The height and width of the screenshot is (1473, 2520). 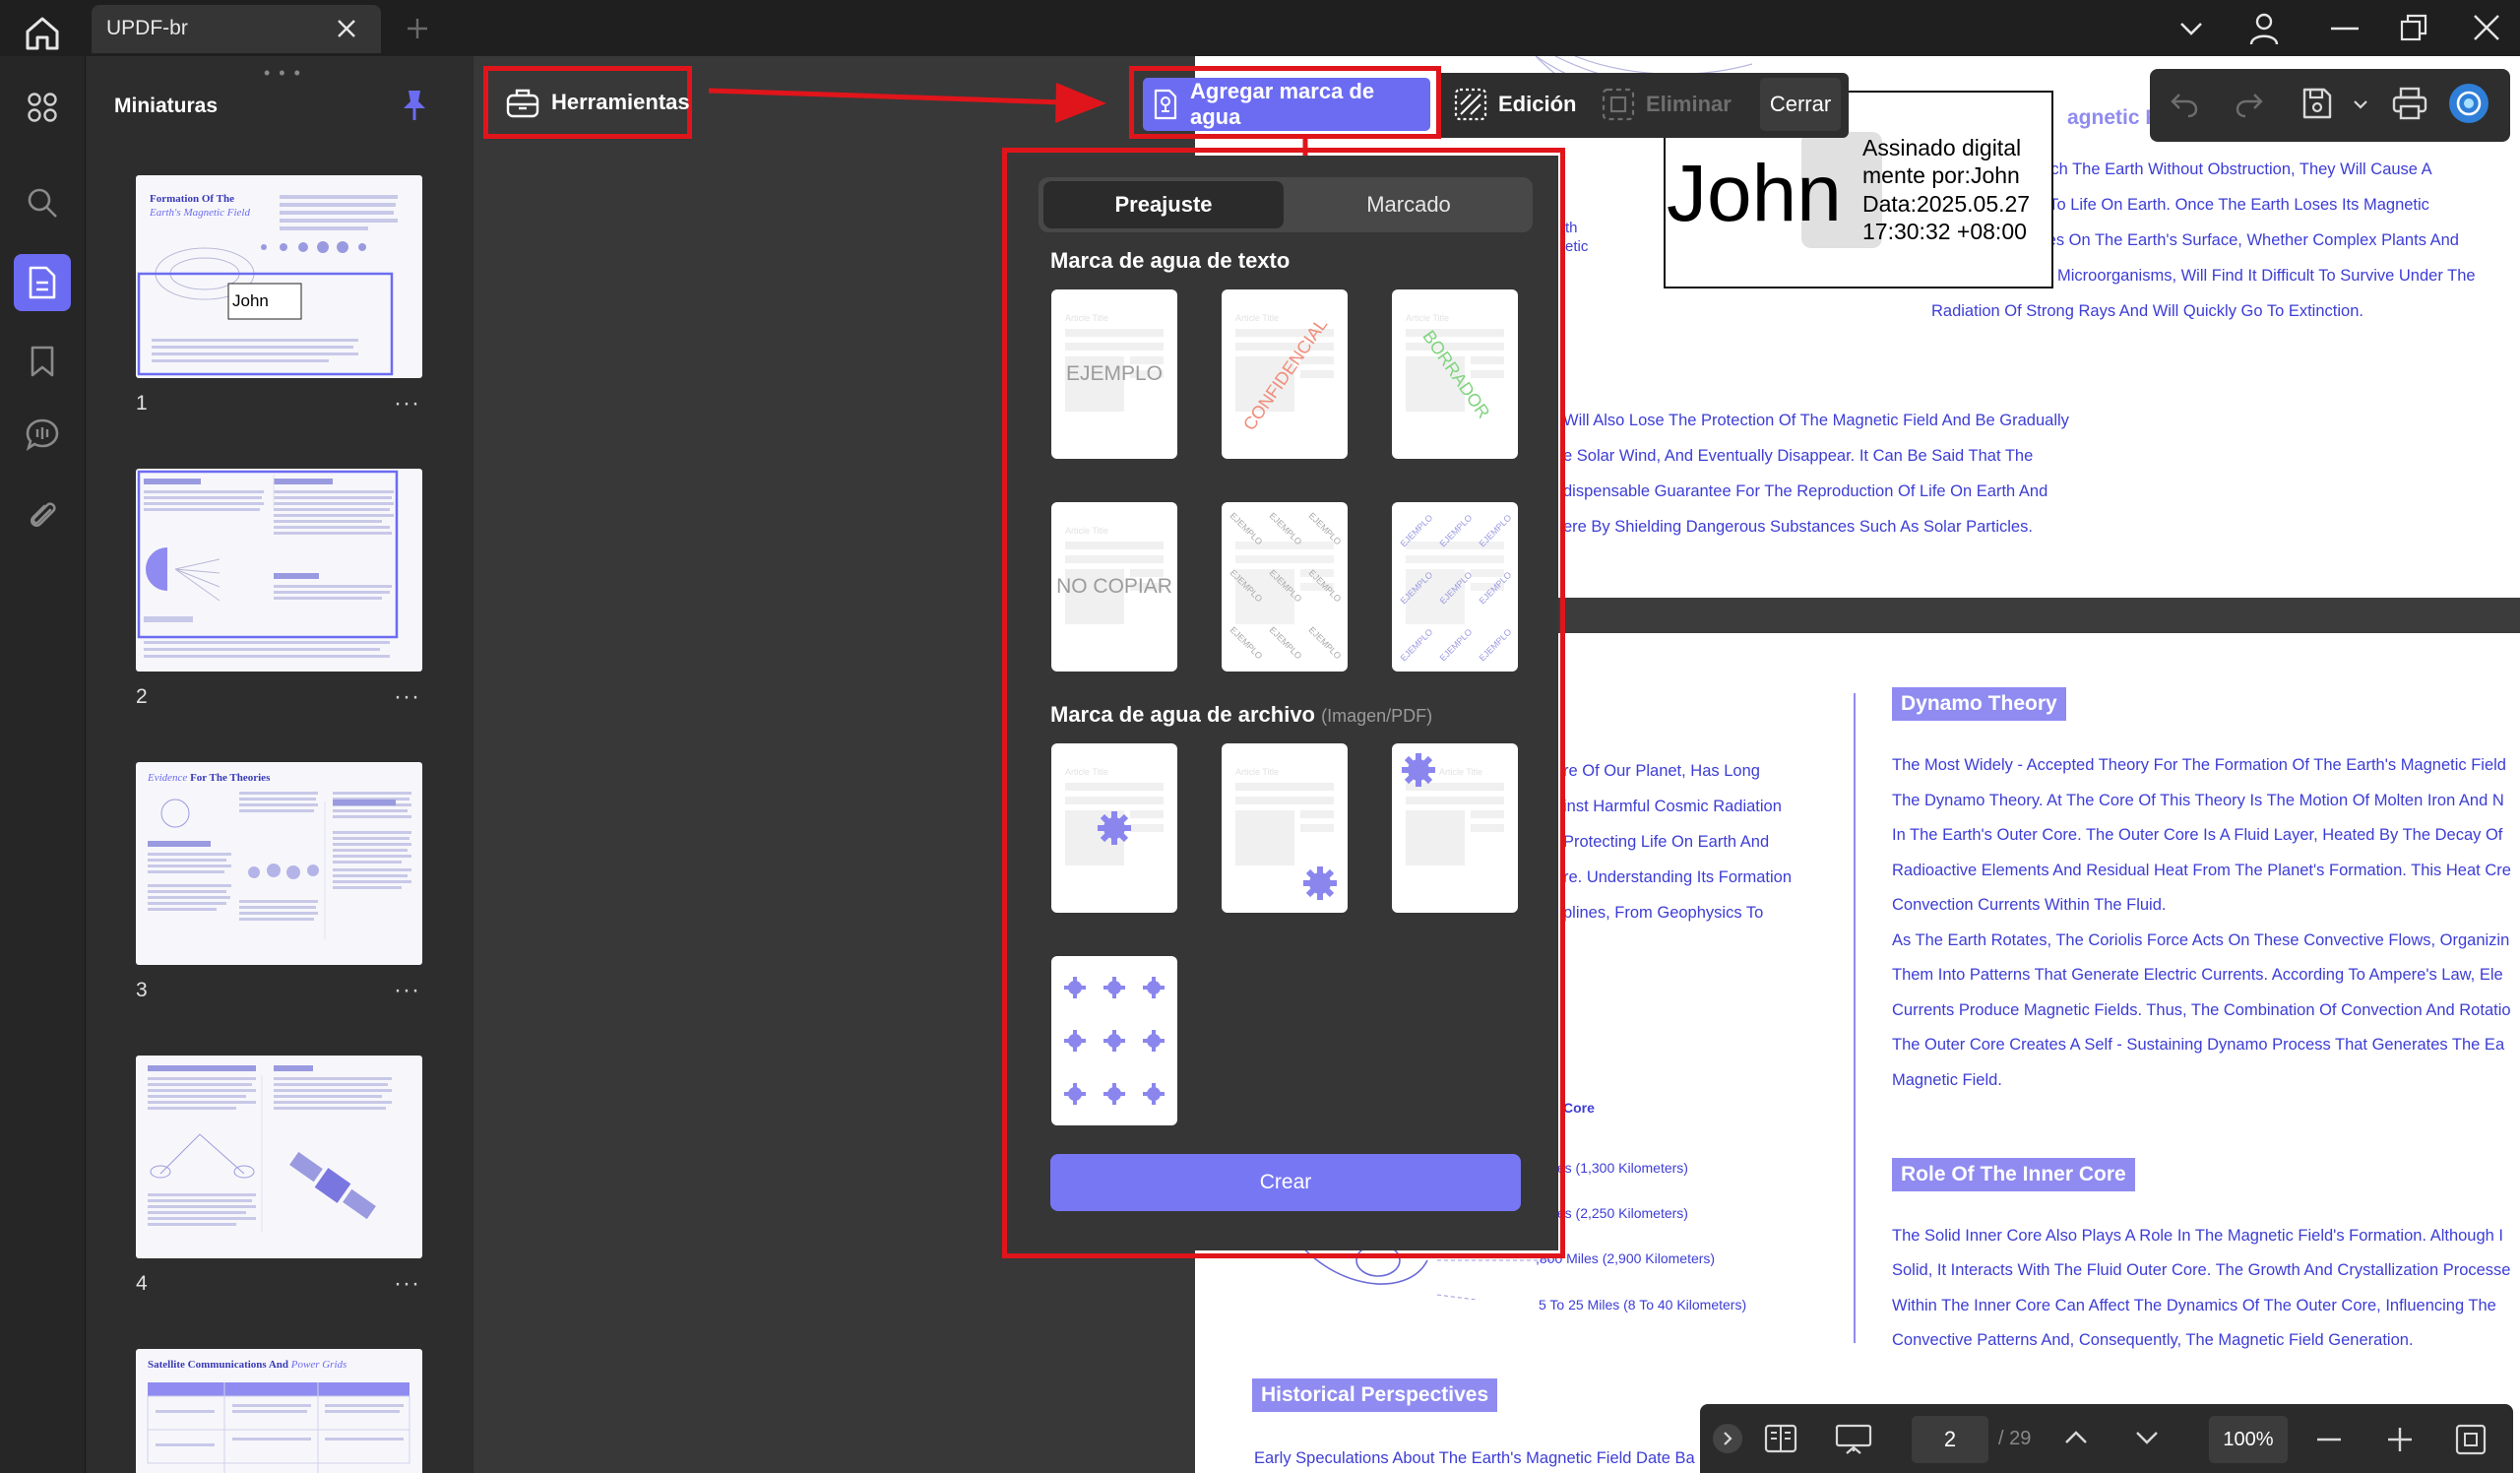 I want to click on panel-drag-handle: • • •, so click(x=283, y=73).